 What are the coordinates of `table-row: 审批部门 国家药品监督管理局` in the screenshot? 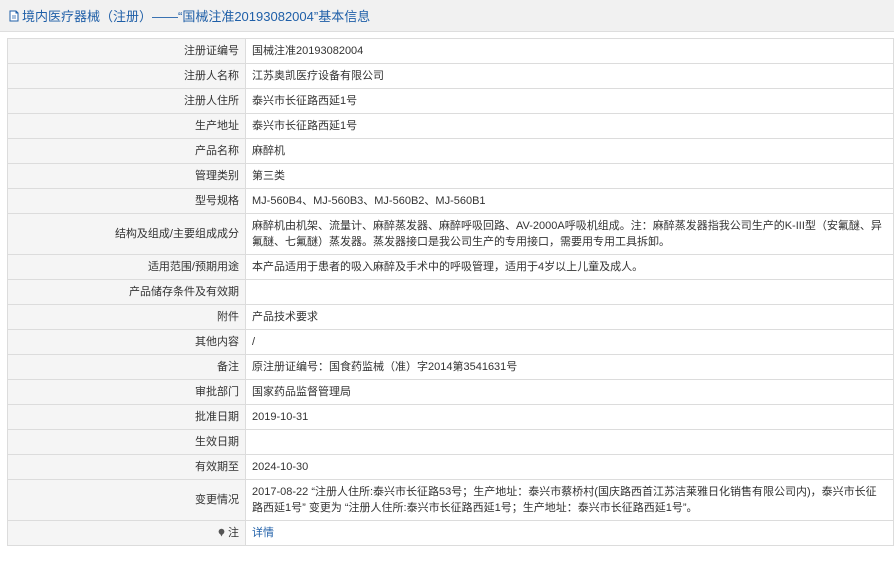 It's located at (450, 392).